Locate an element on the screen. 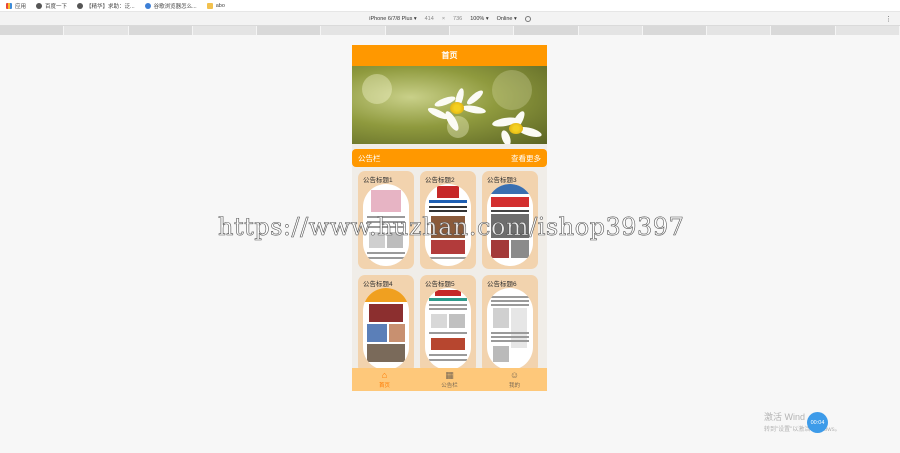 Image resolution: width=900 pixels, height=453 pixels. home-icon: ⌂ is located at coordinates (384, 374).